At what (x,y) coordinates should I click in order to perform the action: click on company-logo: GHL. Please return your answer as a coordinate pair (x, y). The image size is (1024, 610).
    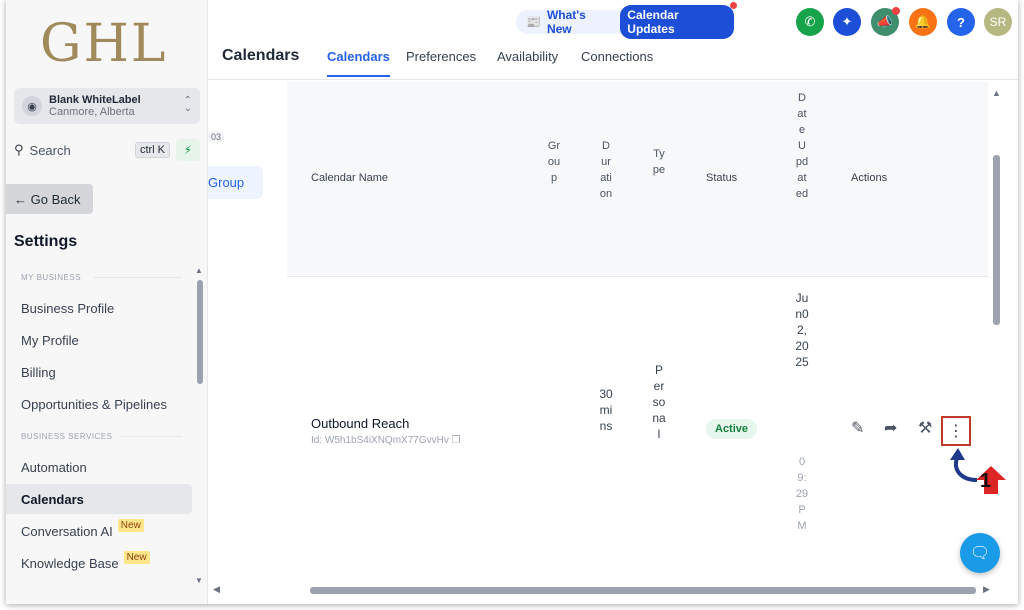
    Looking at the image, I should click on (104, 44).